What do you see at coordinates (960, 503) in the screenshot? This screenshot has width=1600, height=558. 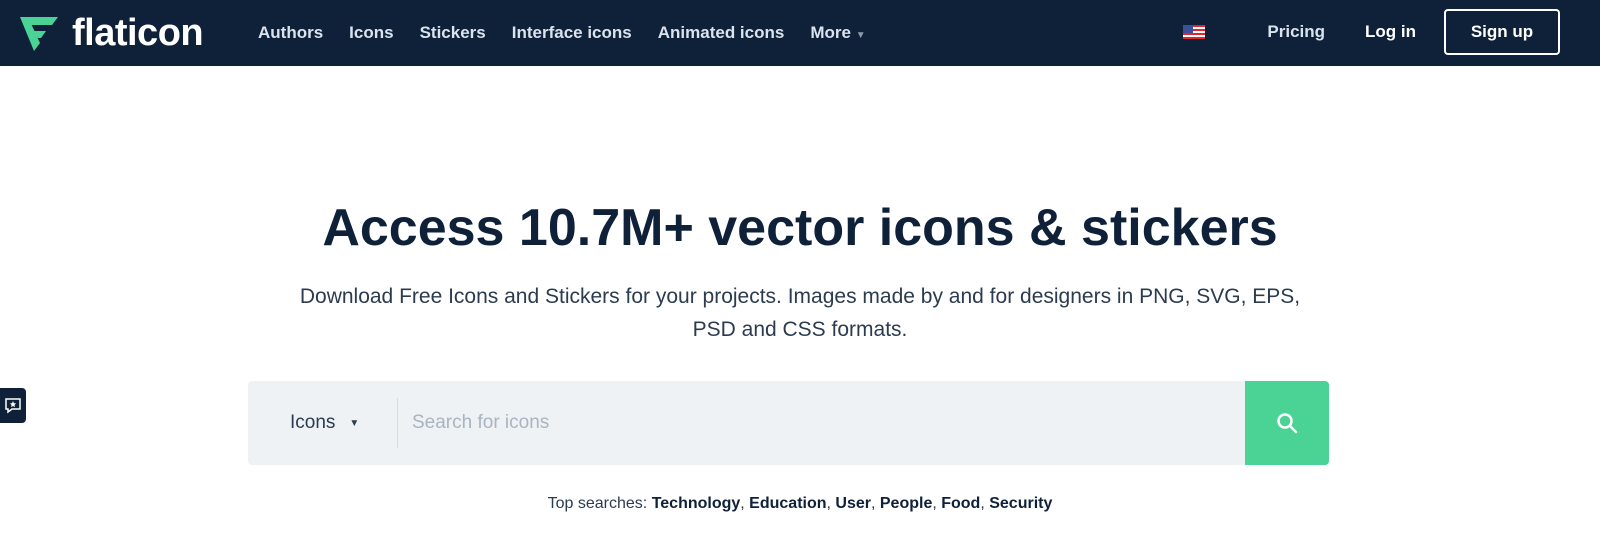 I see `top-search-link: Food` at bounding box center [960, 503].